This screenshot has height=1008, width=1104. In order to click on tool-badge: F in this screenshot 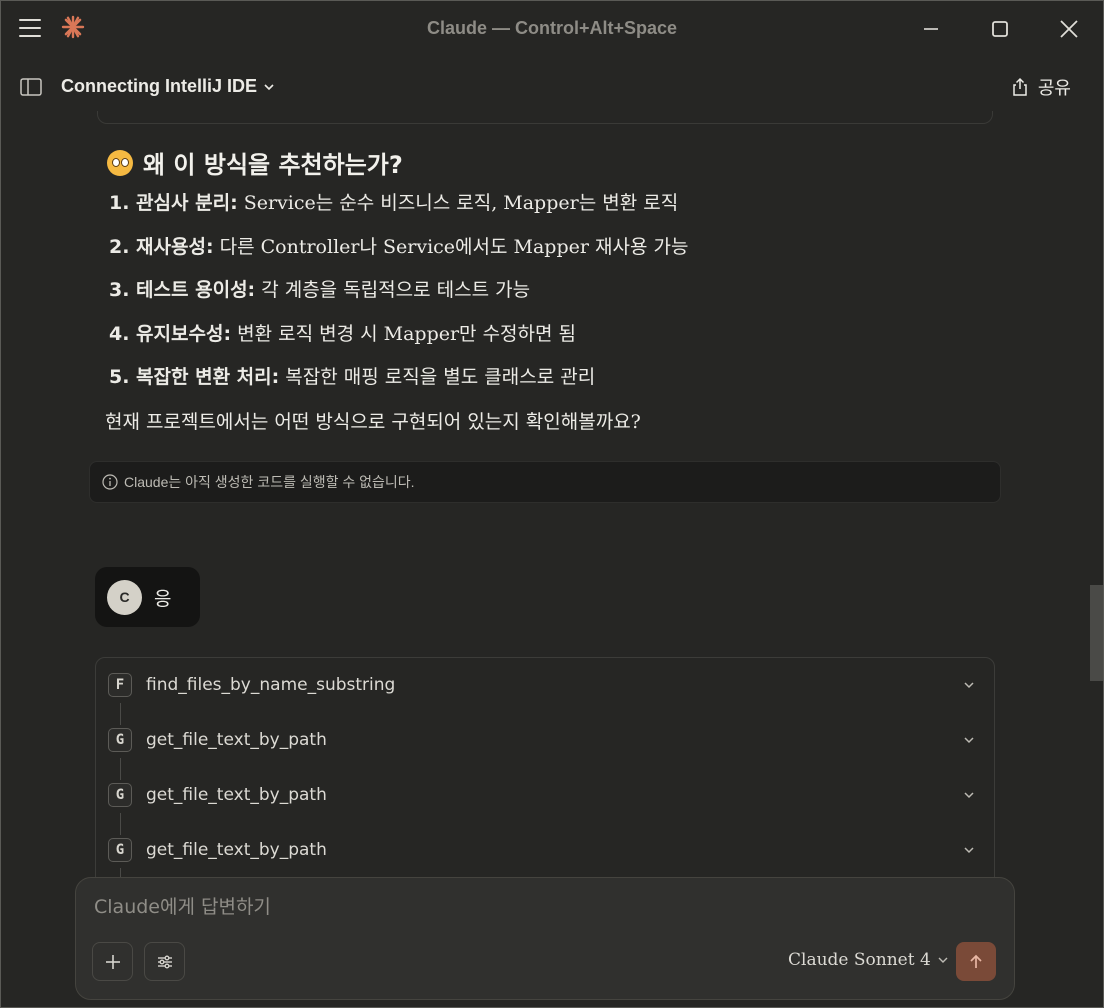, I will do `click(120, 685)`.